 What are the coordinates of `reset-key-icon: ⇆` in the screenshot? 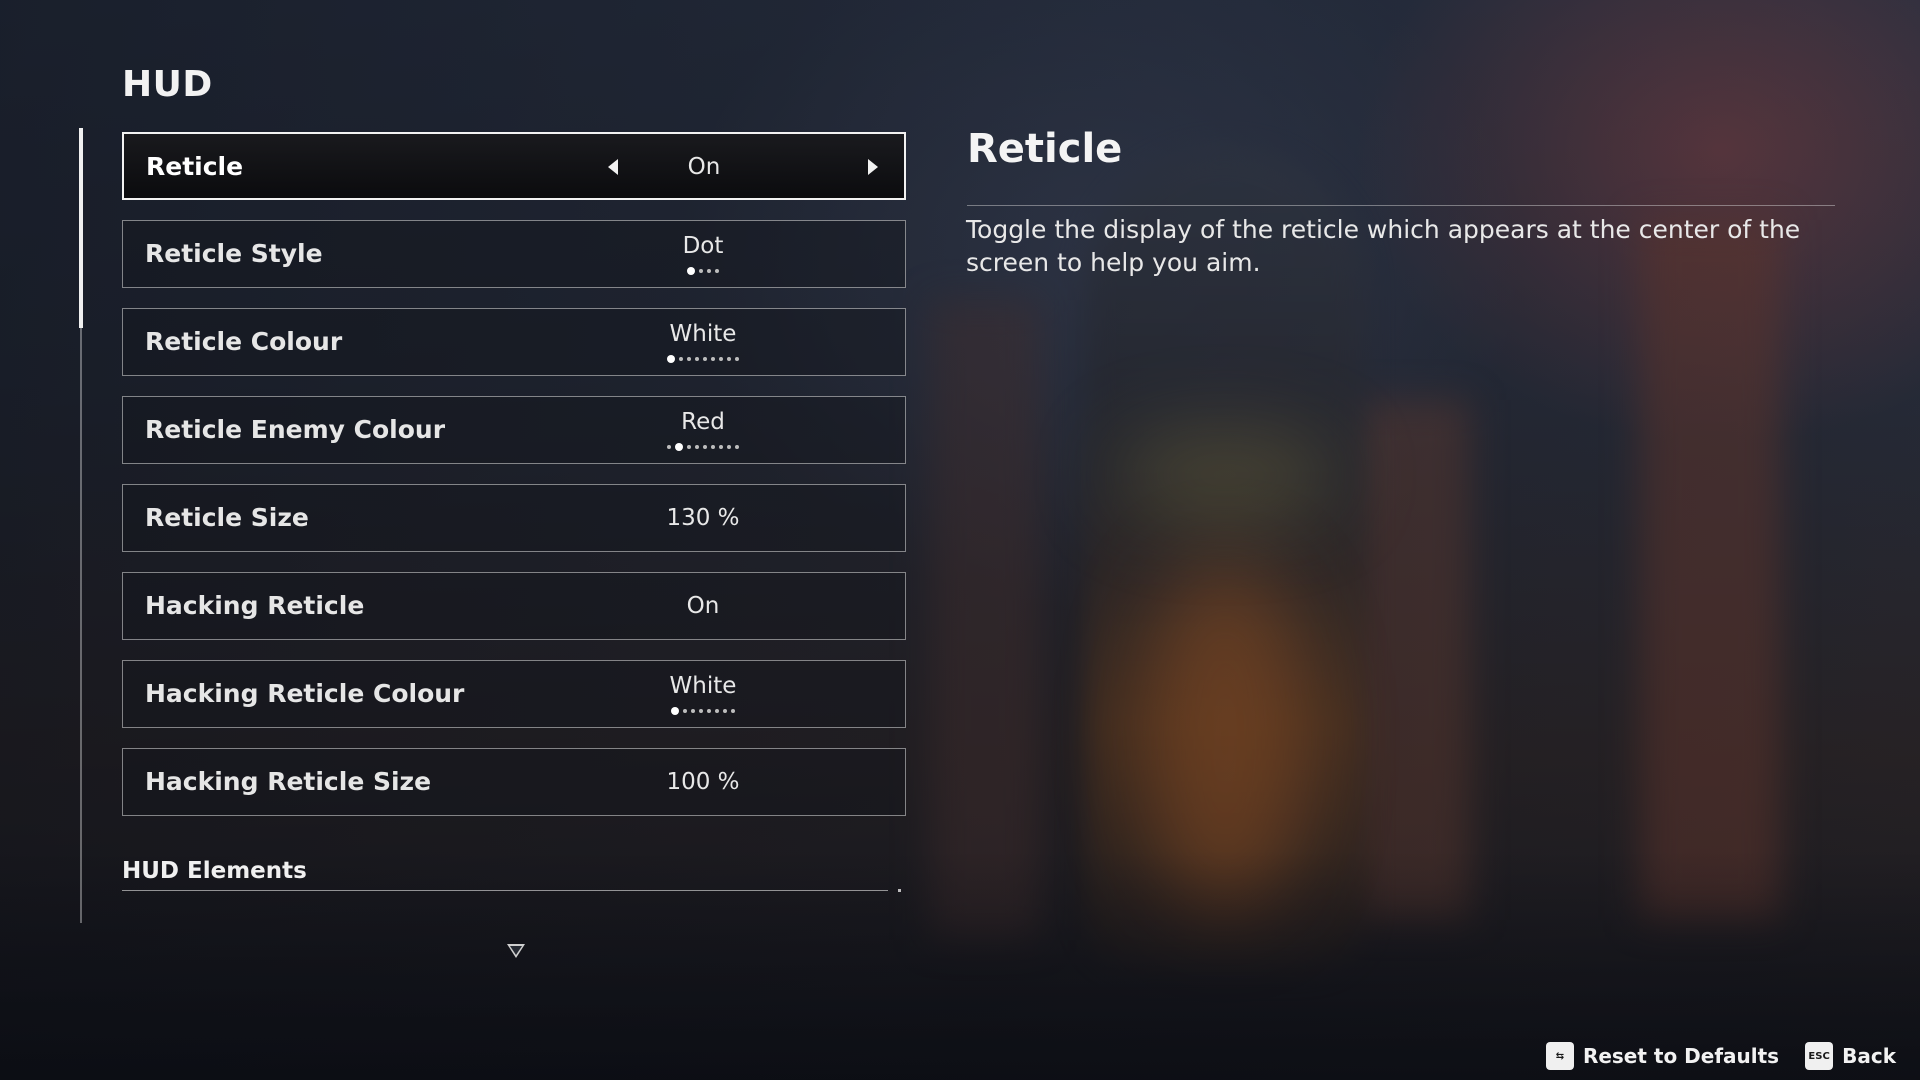 It's located at (1559, 1056).